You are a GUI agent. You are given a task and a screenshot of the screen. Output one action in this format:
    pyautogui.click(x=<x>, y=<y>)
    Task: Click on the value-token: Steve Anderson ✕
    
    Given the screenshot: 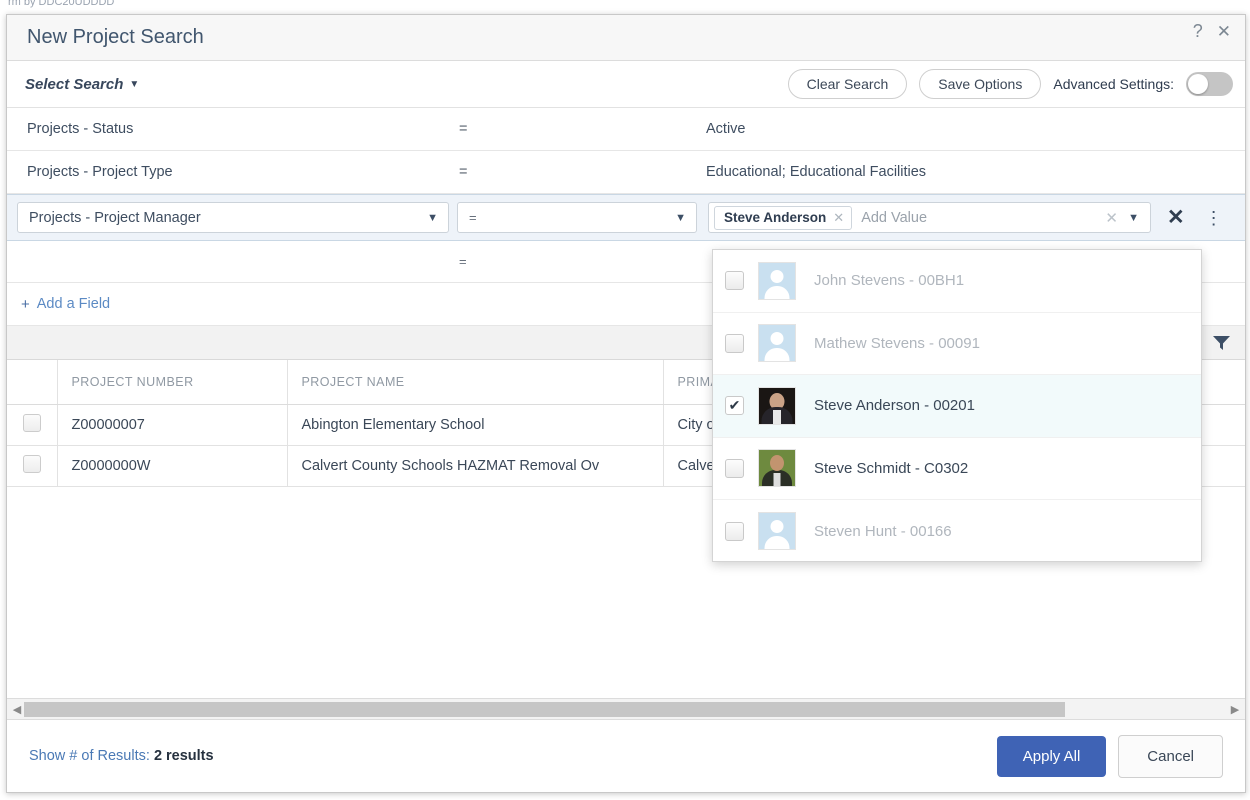 What is the action you would take?
    pyautogui.click(x=783, y=217)
    